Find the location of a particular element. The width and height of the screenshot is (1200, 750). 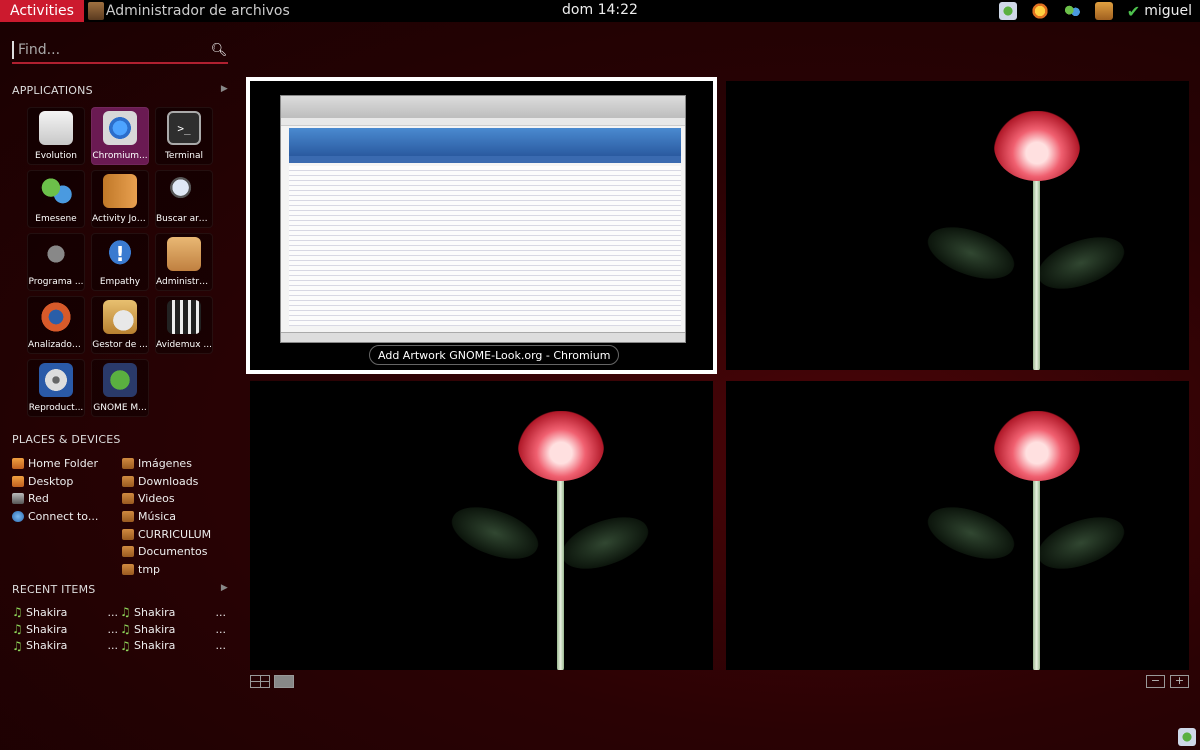

search-input is located at coordinates (111, 50).